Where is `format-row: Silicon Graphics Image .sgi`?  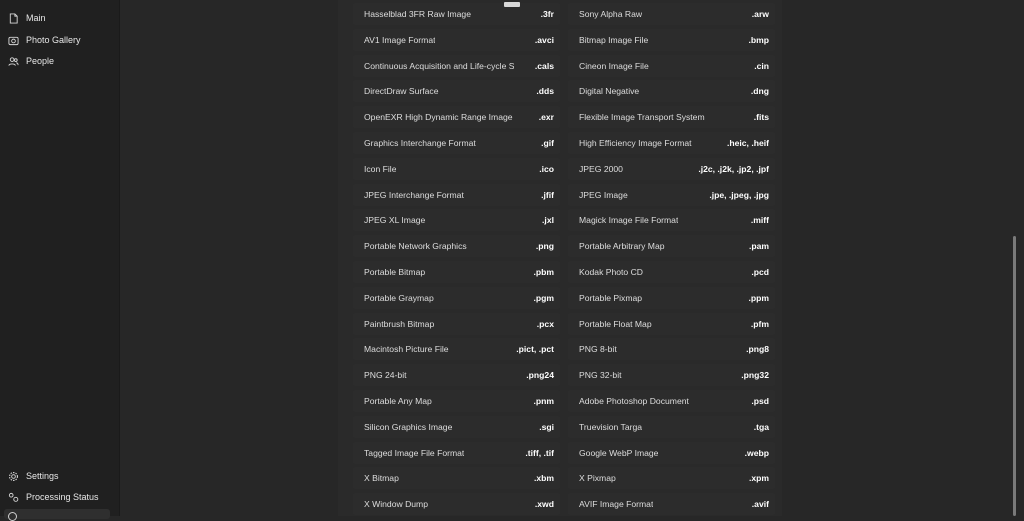
format-row: Silicon Graphics Image .sgi is located at coordinates (456, 427).